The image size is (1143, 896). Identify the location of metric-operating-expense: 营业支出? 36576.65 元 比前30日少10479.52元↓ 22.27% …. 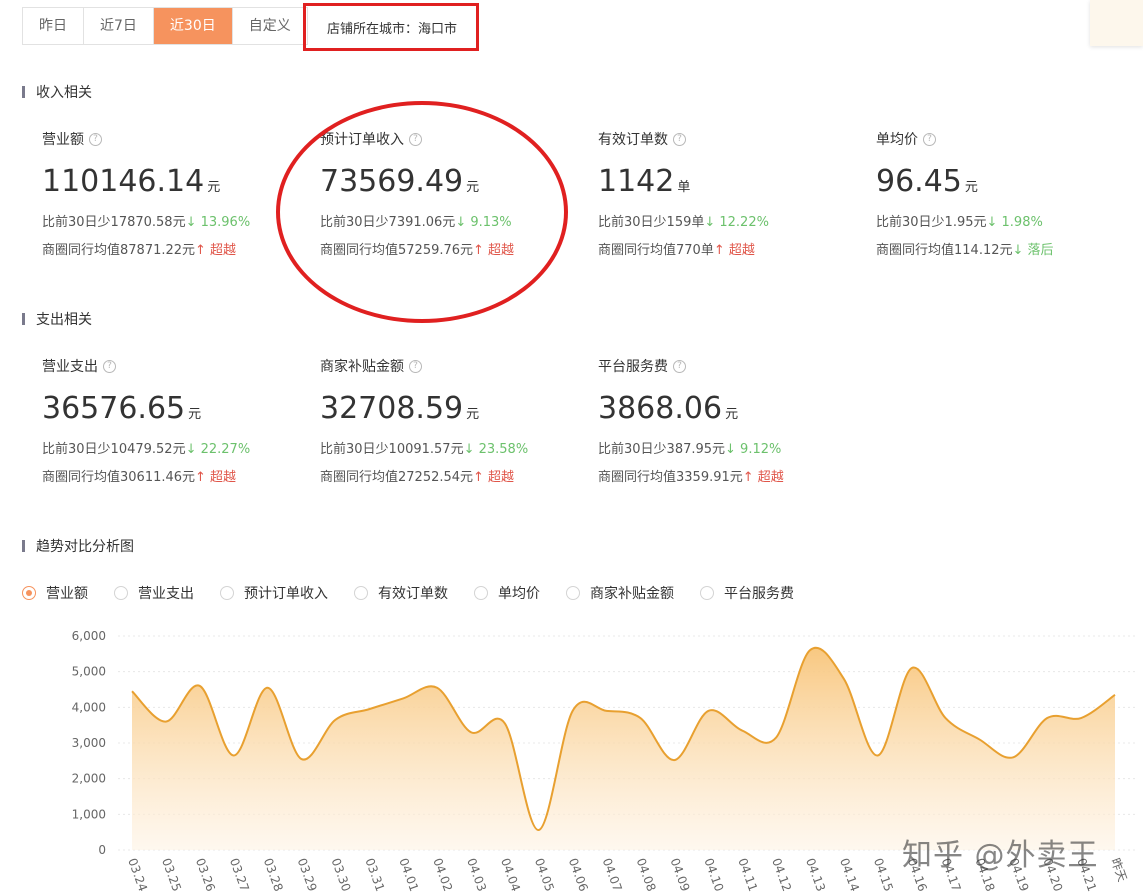
(146, 421).